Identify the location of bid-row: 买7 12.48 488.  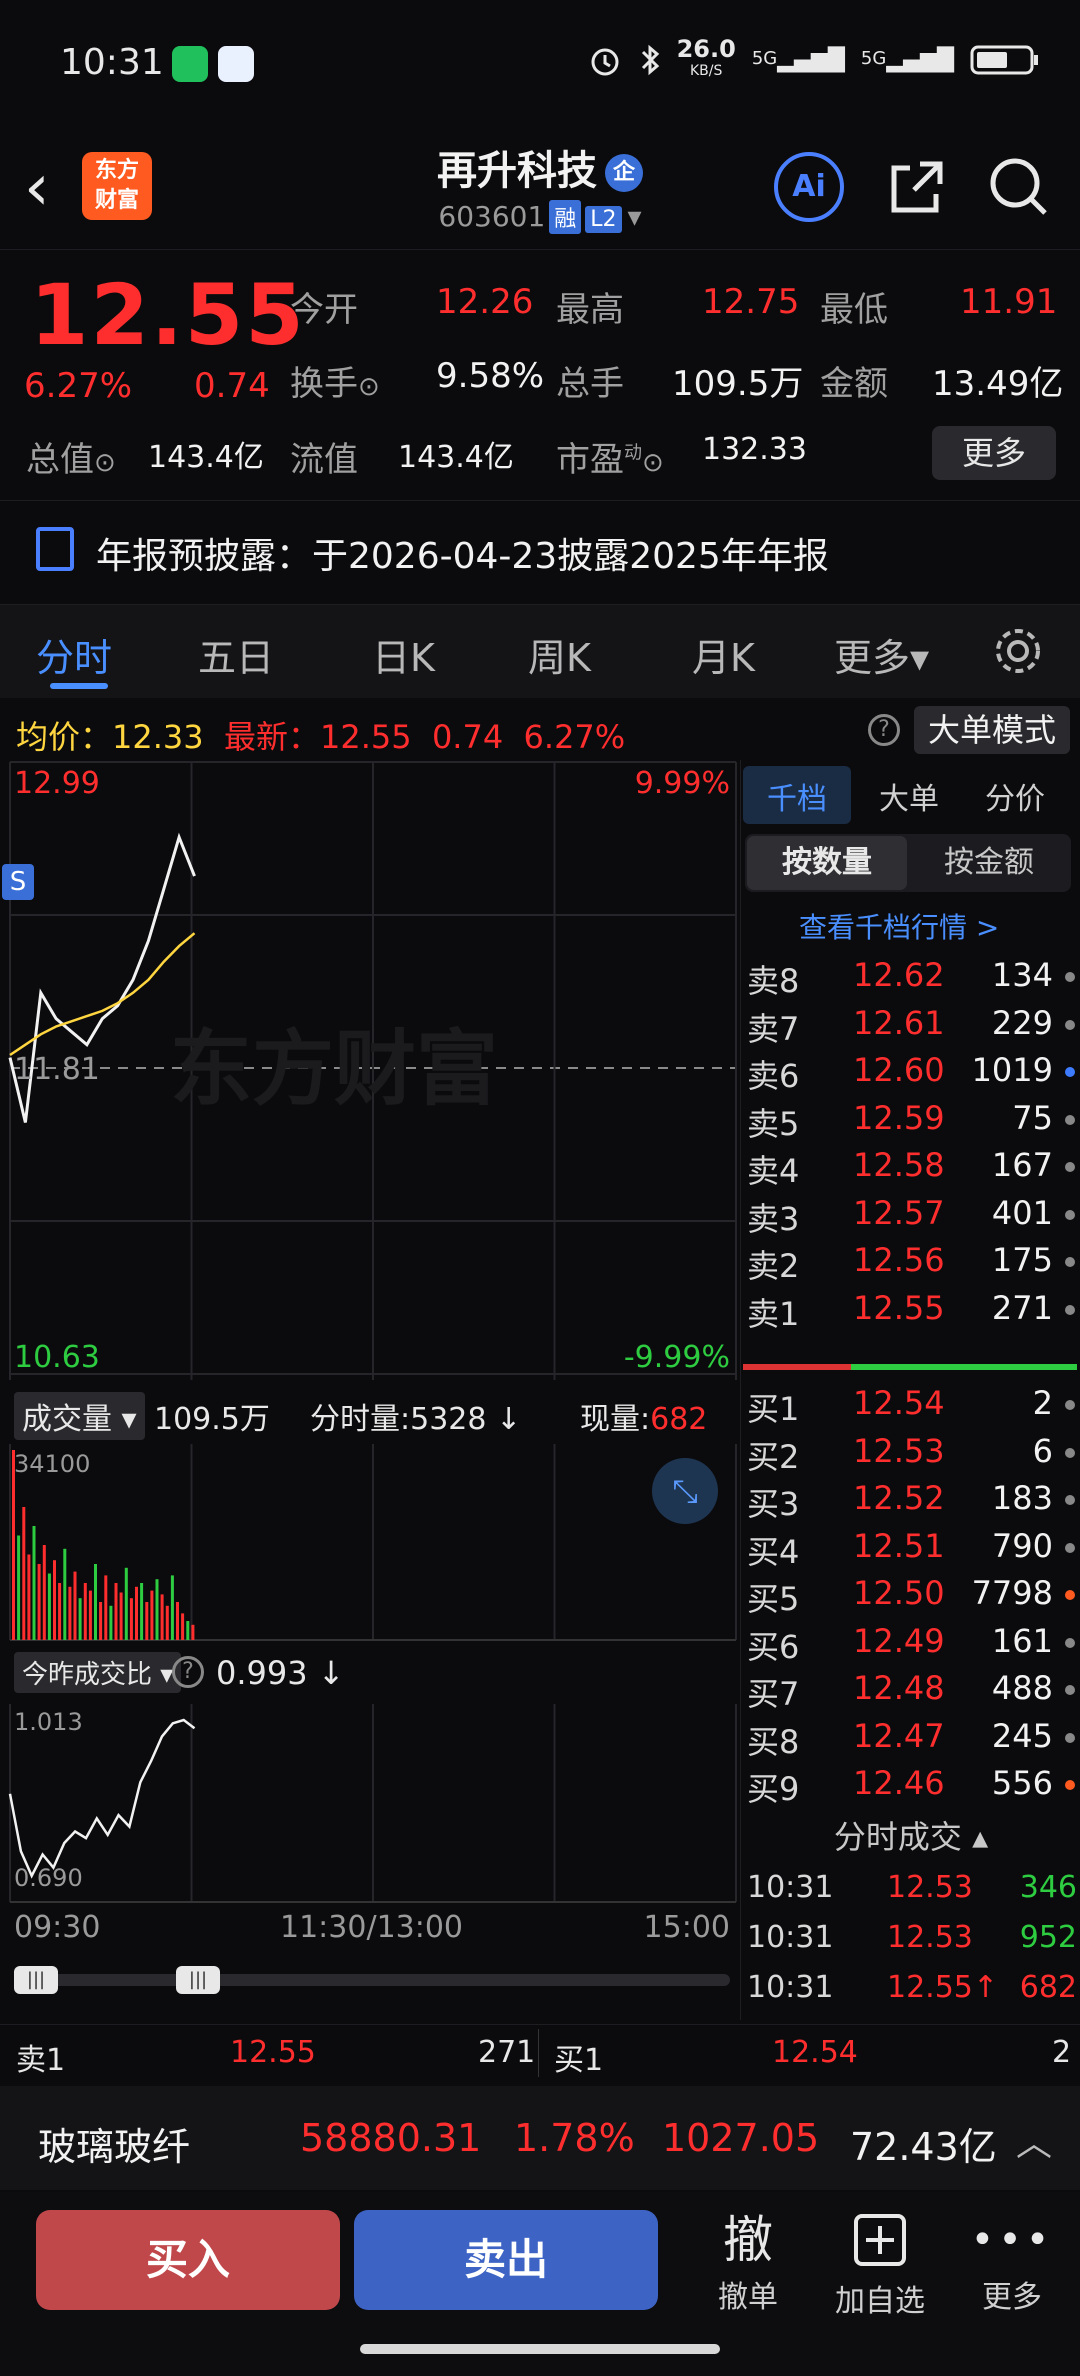
(910, 1688).